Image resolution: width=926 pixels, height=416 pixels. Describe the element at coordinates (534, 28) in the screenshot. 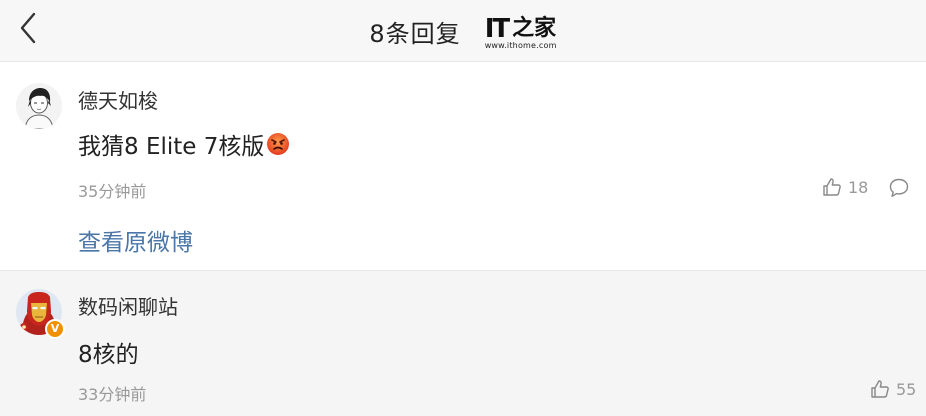

I see `logo-cn-text: 之家` at that location.